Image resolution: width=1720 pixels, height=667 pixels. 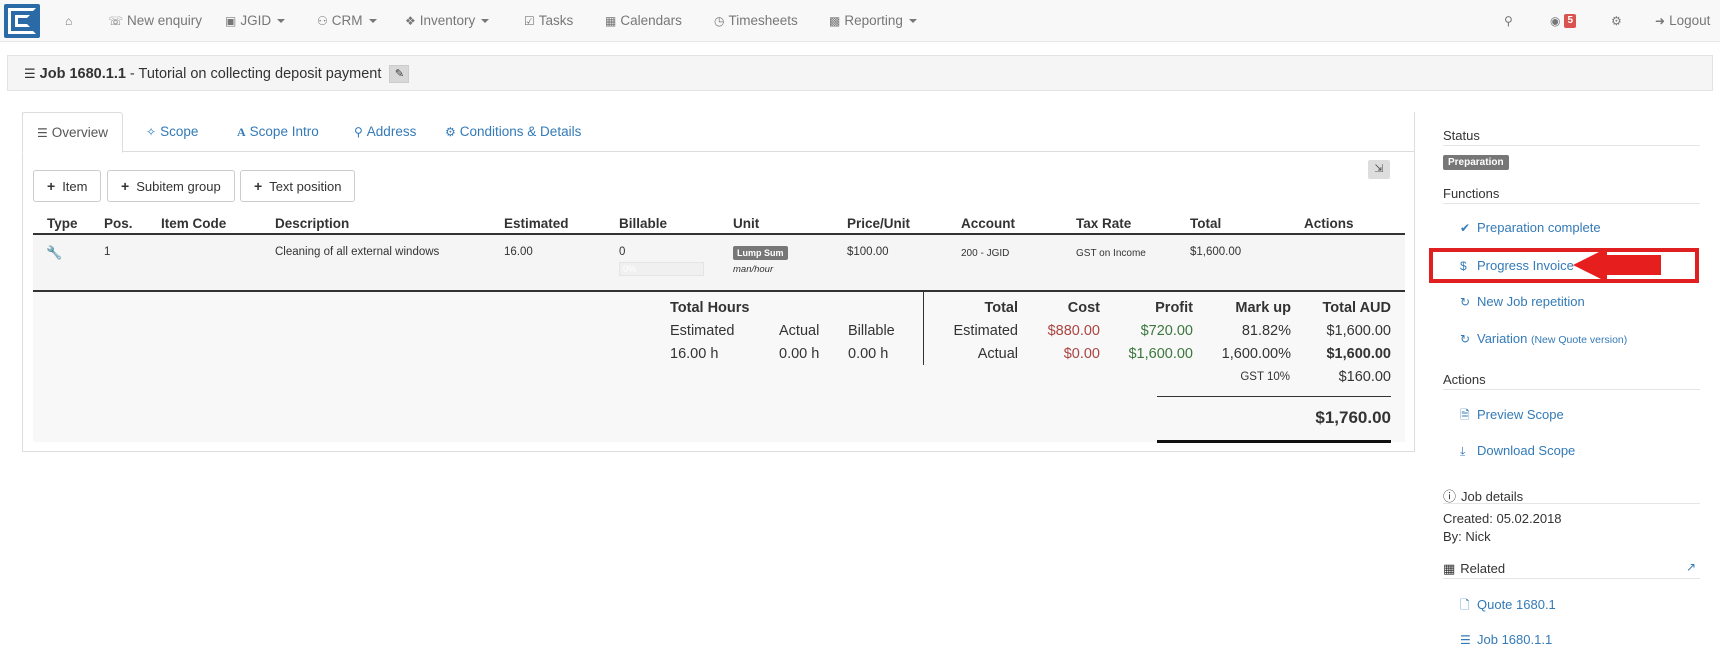 I want to click on nav-home: ⌂, so click(x=70, y=21).